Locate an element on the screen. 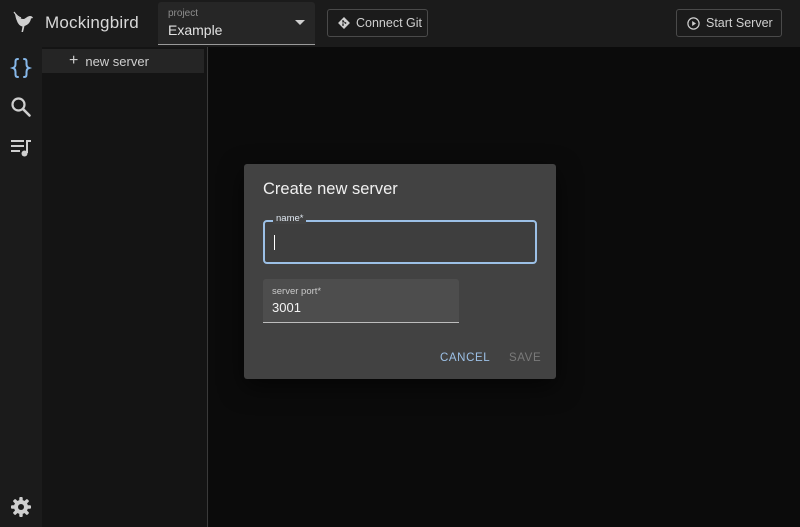 The height and width of the screenshot is (527, 800). chevron-down-icon is located at coordinates (300, 22).